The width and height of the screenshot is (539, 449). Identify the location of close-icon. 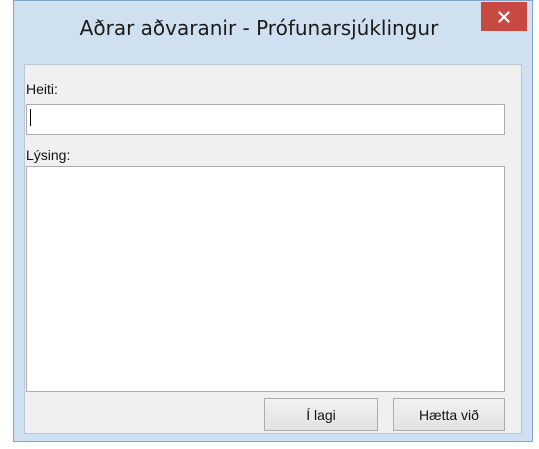
(504, 16).